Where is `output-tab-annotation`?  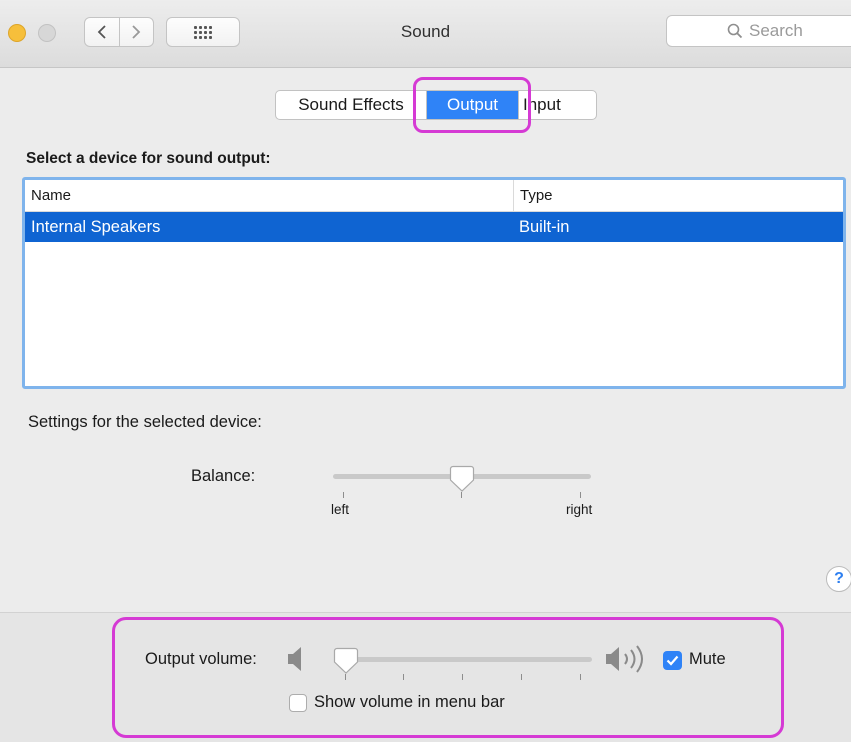
output-tab-annotation is located at coordinates (472, 105).